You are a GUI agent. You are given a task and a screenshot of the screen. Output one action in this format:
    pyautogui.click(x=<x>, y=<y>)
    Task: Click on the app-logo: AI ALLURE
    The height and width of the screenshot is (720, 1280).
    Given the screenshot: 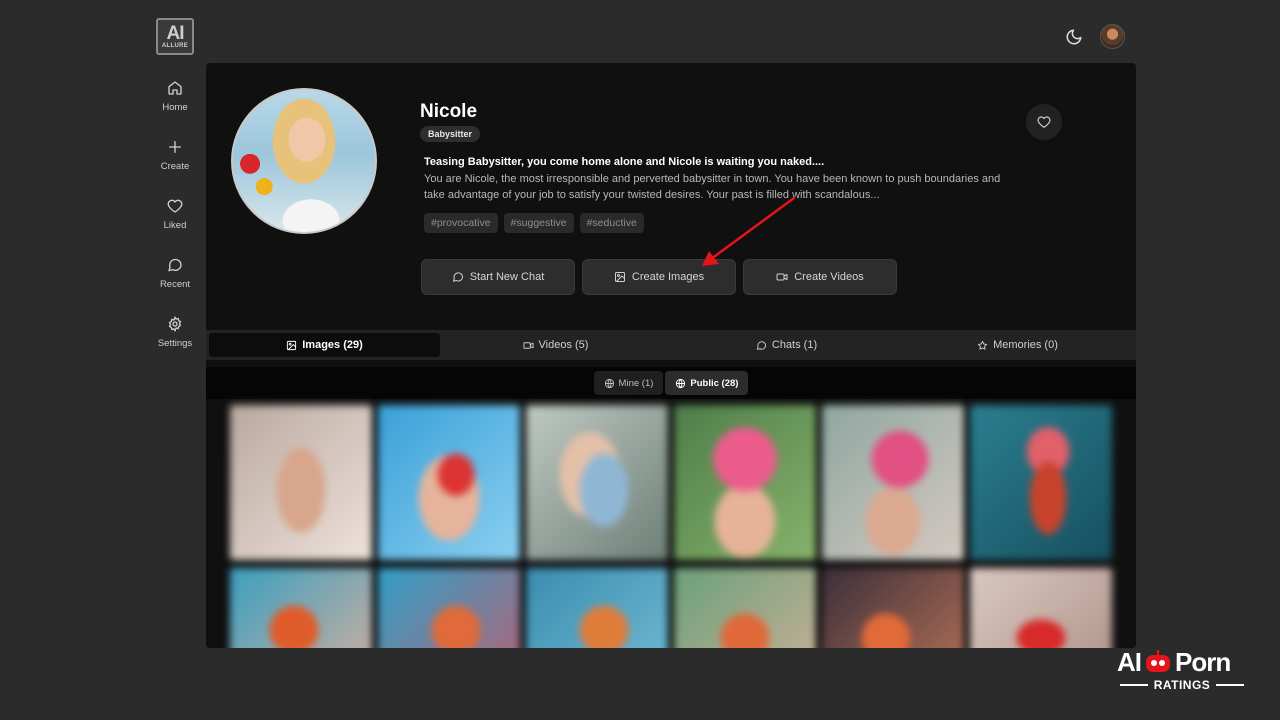 What is the action you would take?
    pyautogui.click(x=175, y=36)
    